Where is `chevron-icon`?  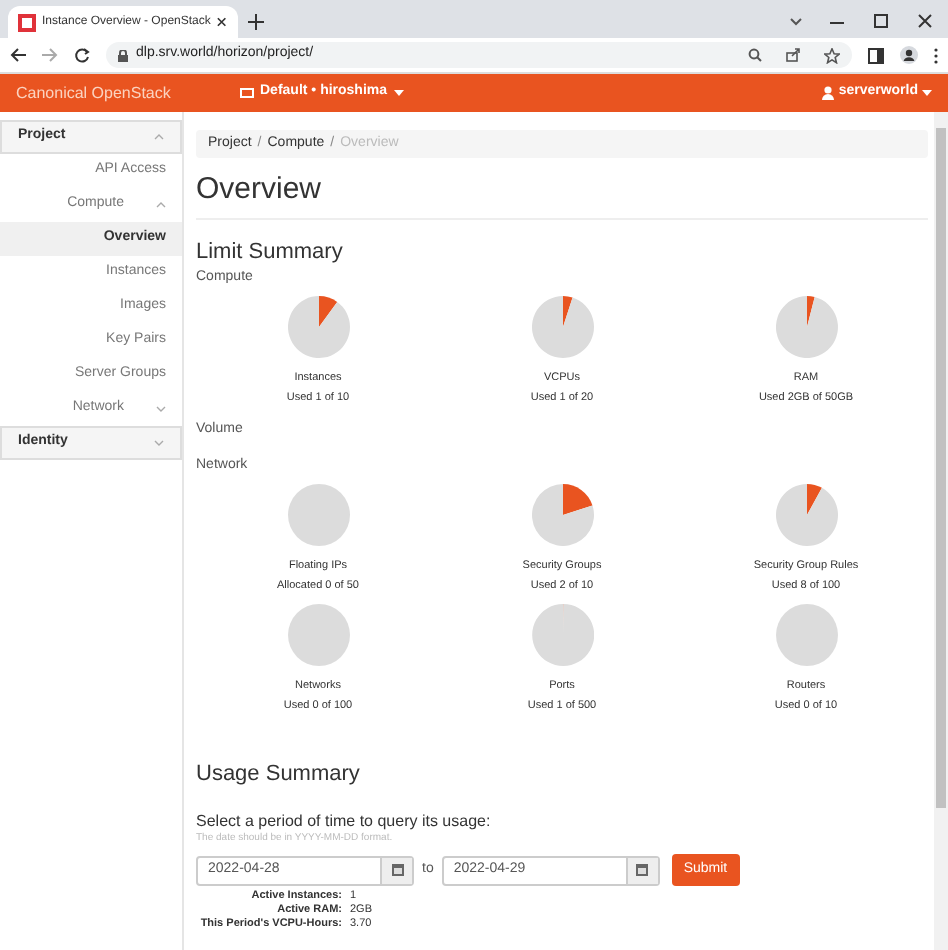
chevron-icon is located at coordinates (796, 22).